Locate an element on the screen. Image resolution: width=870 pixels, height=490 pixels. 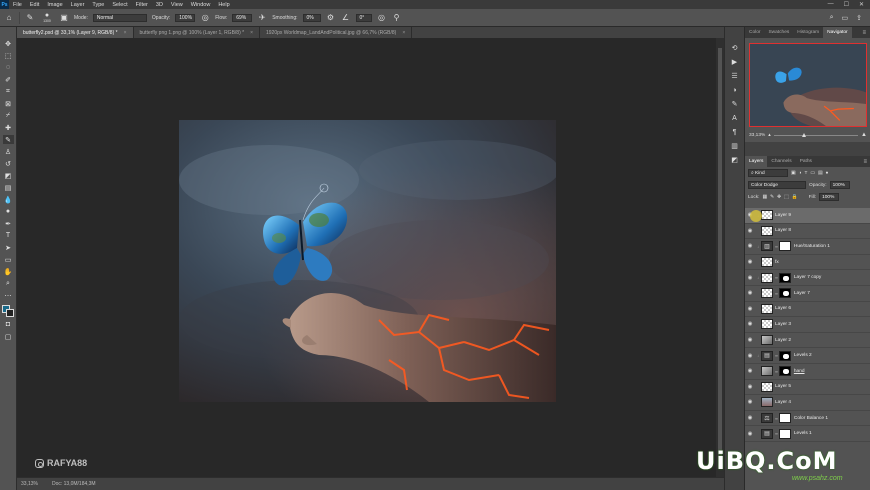
layer-name: Color Balance 1 is located at coordinates (811, 418).